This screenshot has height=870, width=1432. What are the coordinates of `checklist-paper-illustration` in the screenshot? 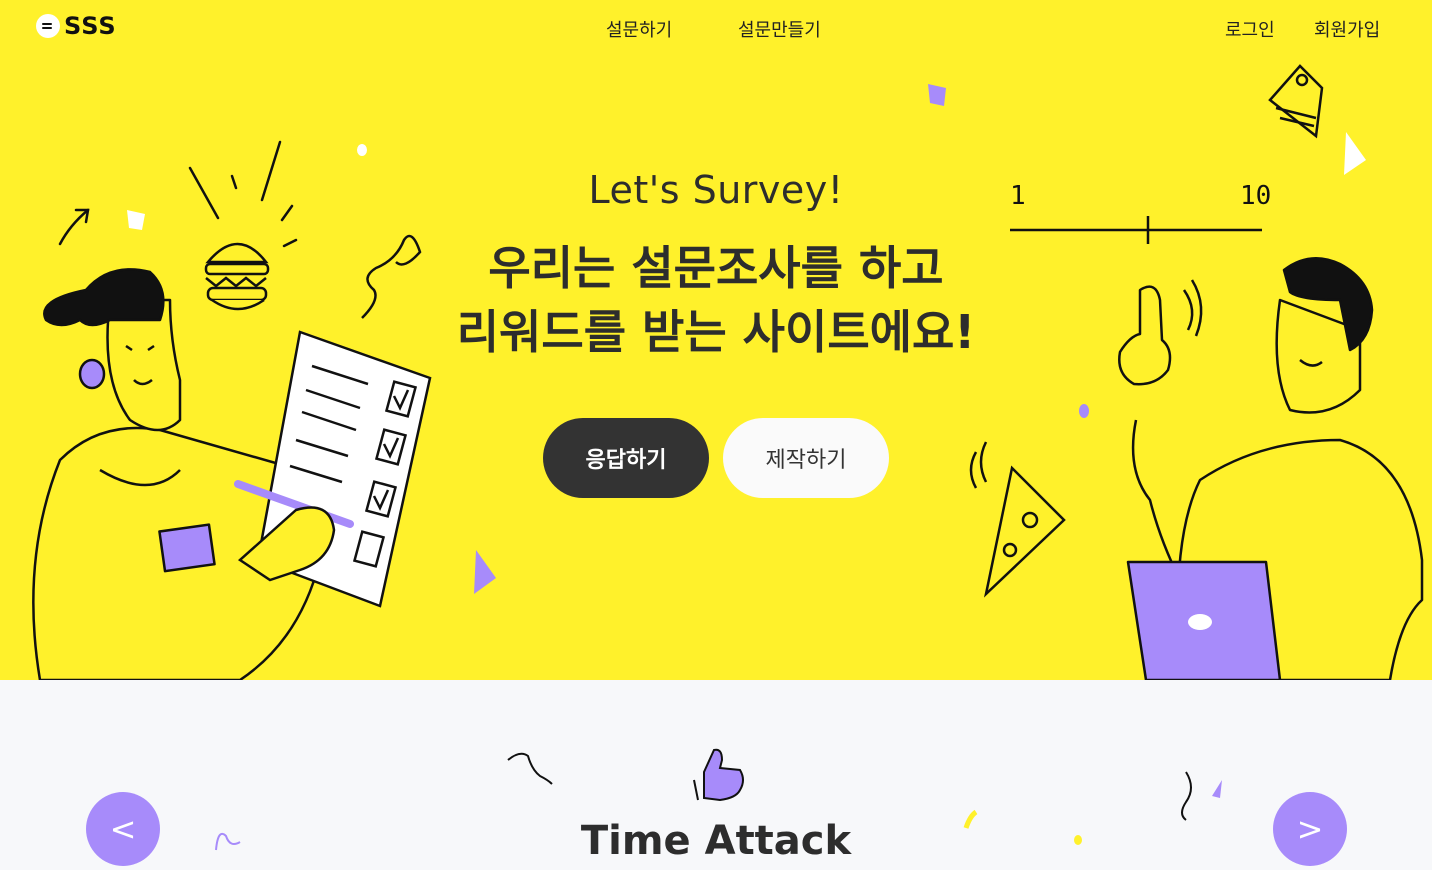 It's located at (333, 469).